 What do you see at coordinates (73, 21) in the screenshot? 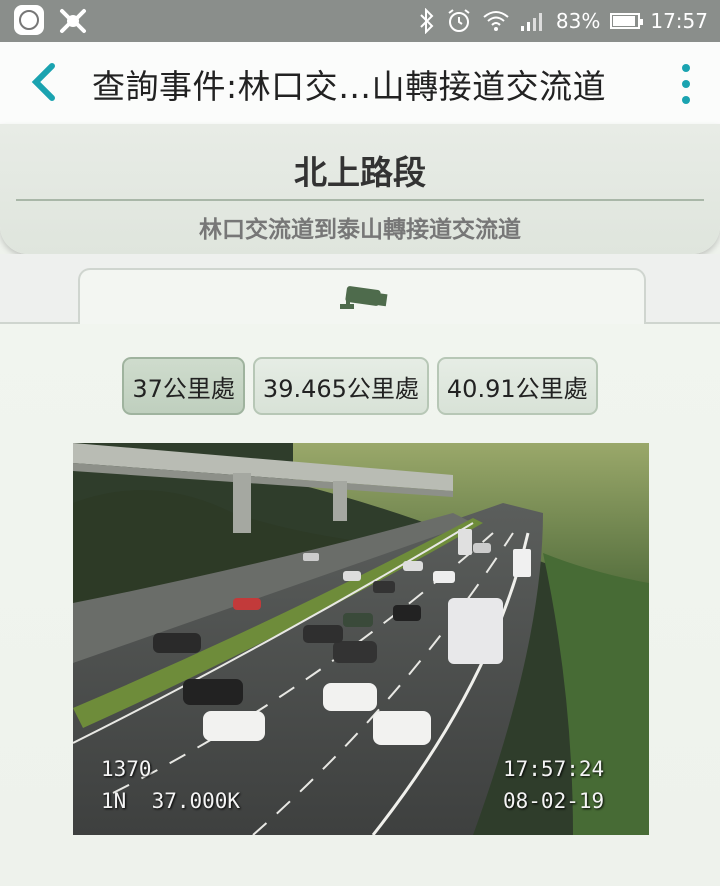
I see `warning-app-icon` at bounding box center [73, 21].